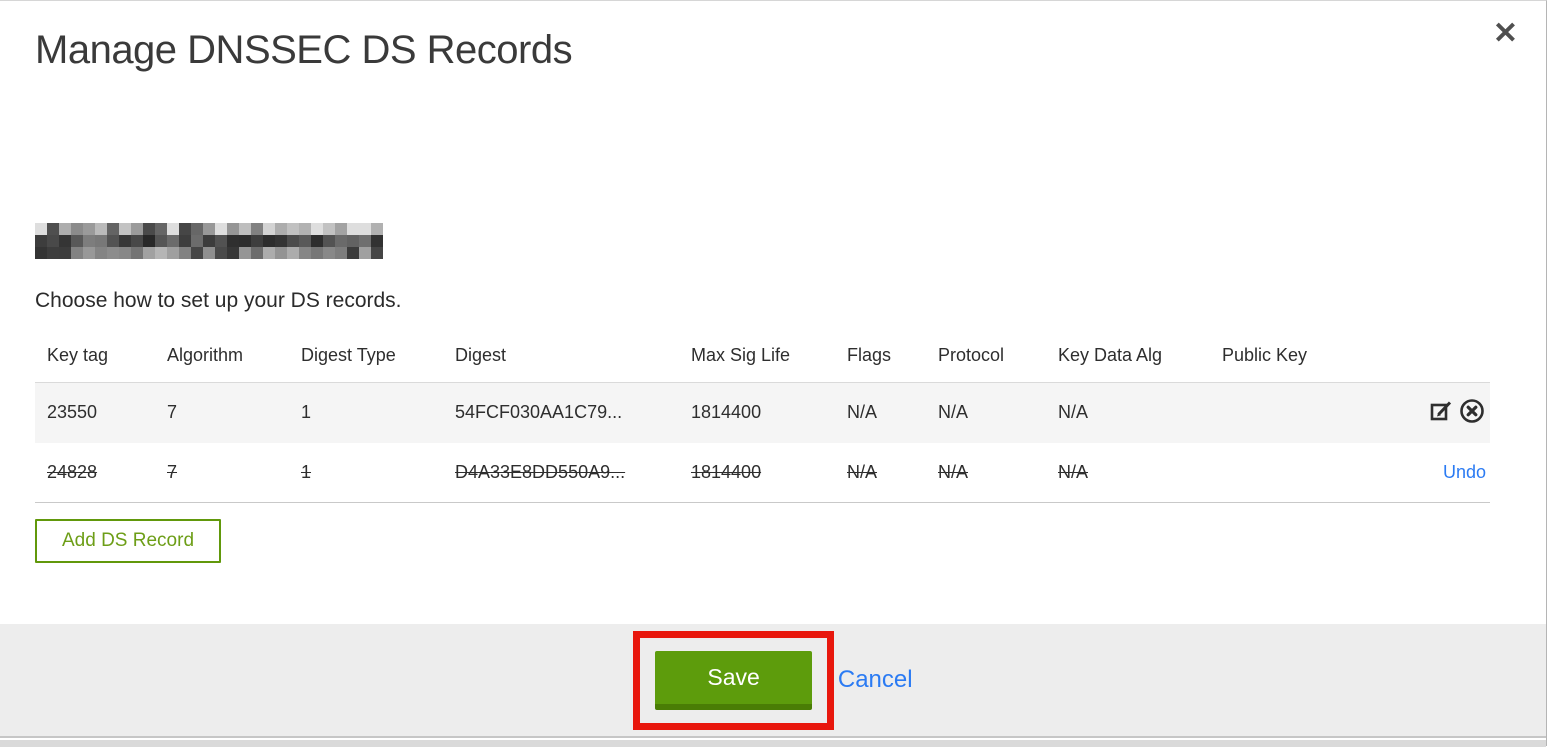 This screenshot has height=747, width=1568. What do you see at coordinates (1140, 357) in the screenshot?
I see `column-header-key-data-alg: Key Data Alg` at bounding box center [1140, 357].